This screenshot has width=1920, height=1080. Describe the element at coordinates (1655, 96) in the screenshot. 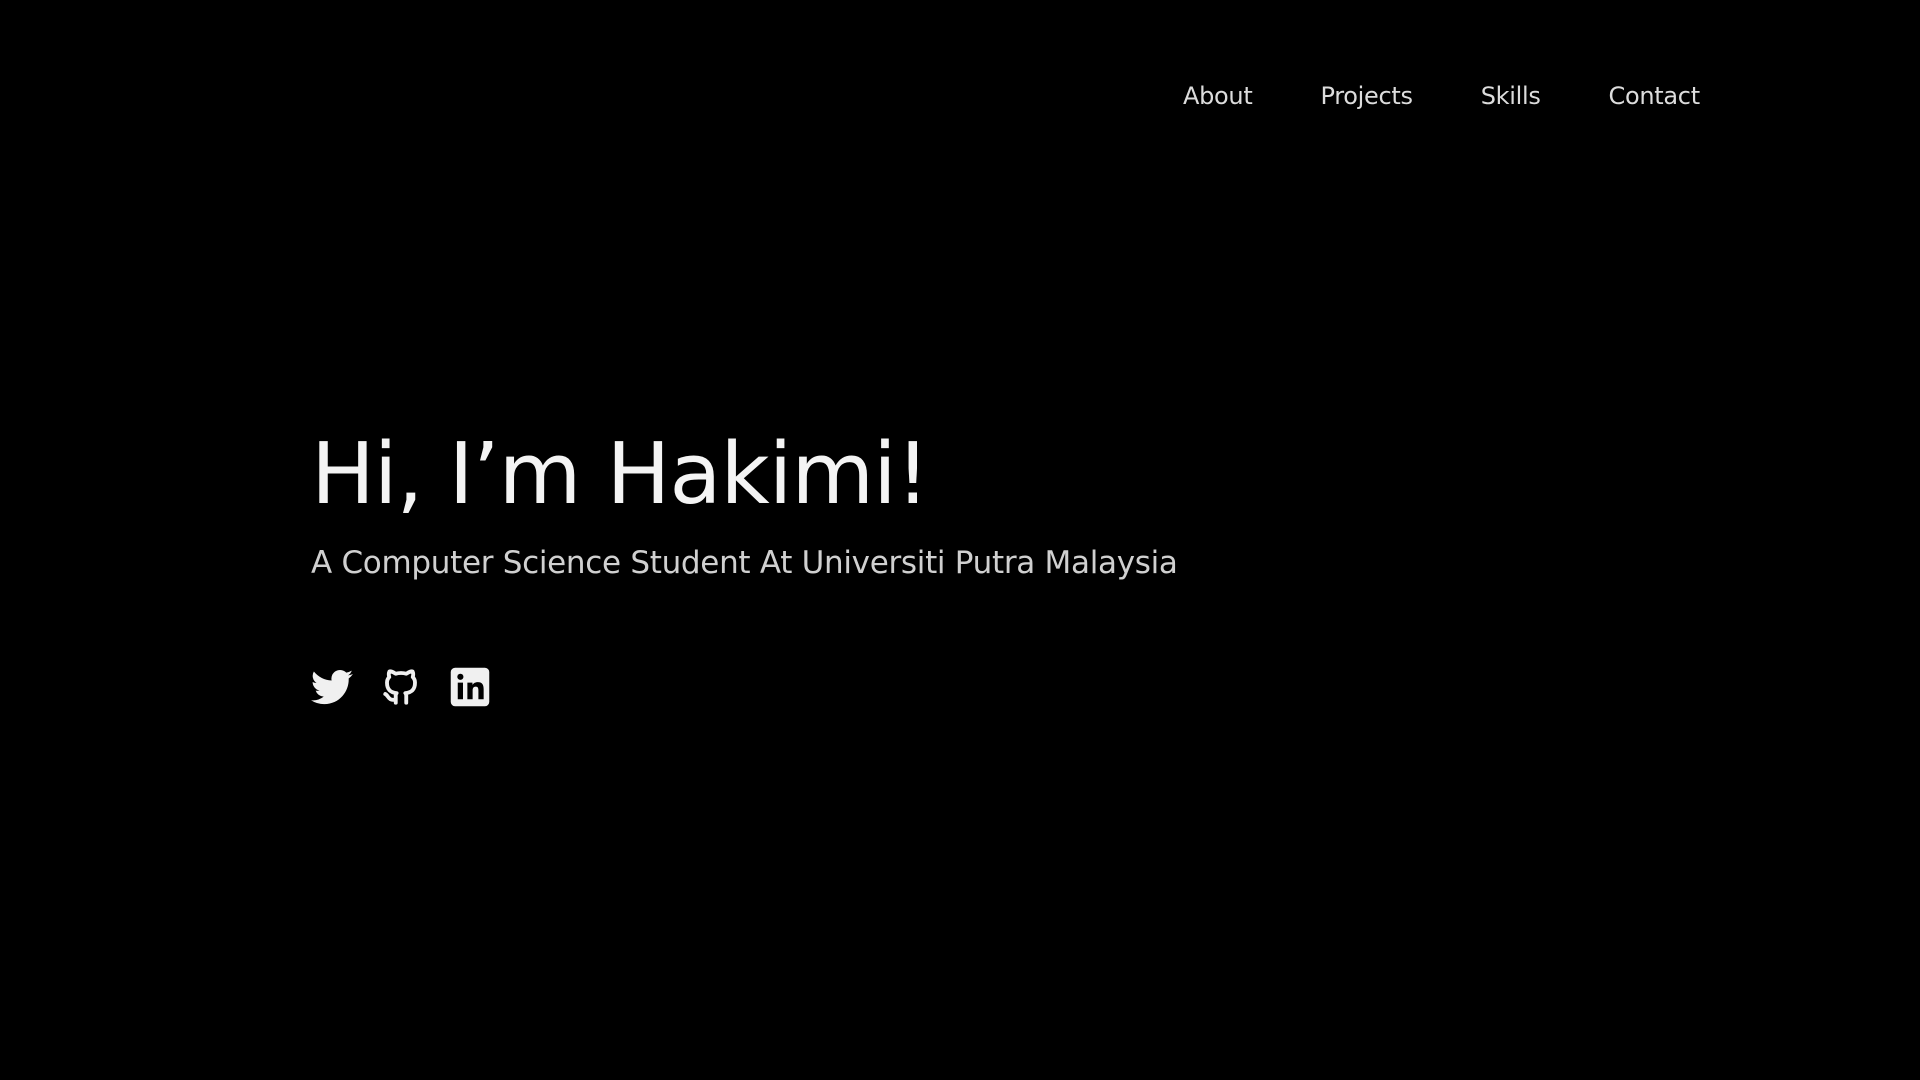

I see `nav-link-contact: Contact` at that location.